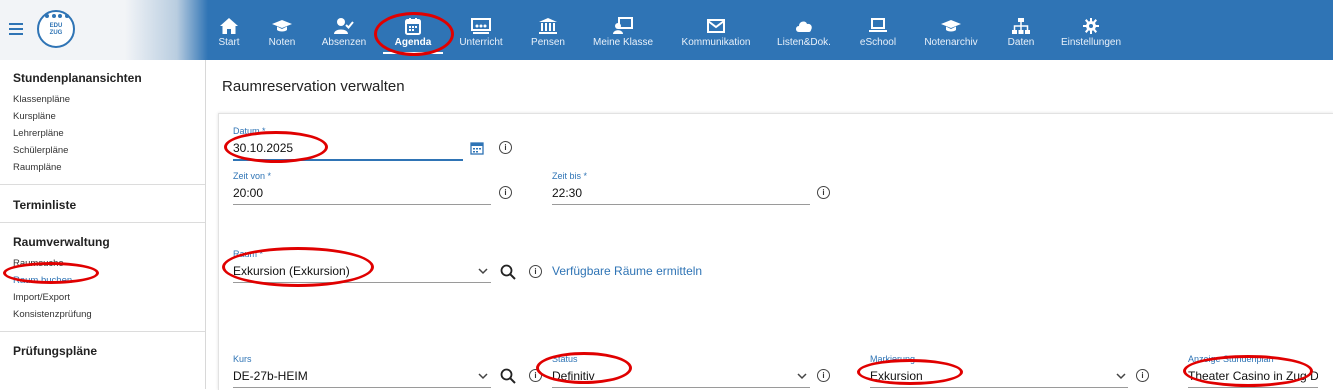 This screenshot has height=390, width=1333. I want to click on nav-absenzen: Absenzen, so click(344, 30).